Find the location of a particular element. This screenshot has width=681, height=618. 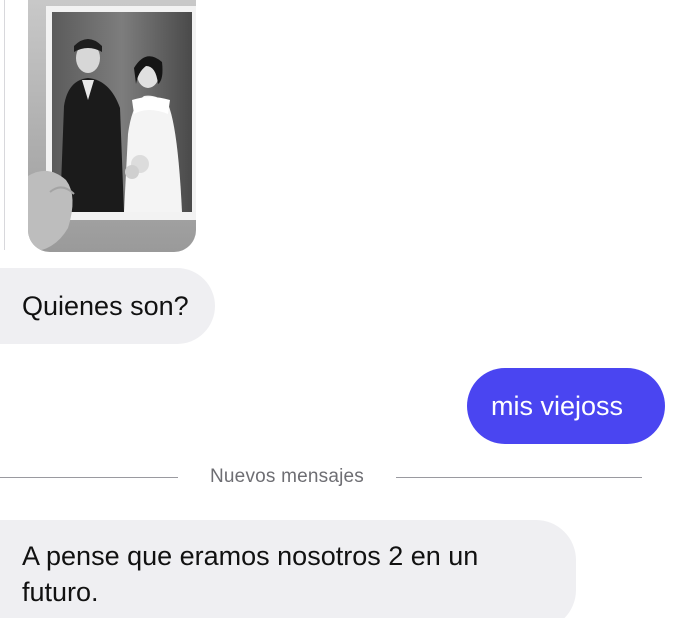

message-text: mis viejoss is located at coordinates (557, 406).